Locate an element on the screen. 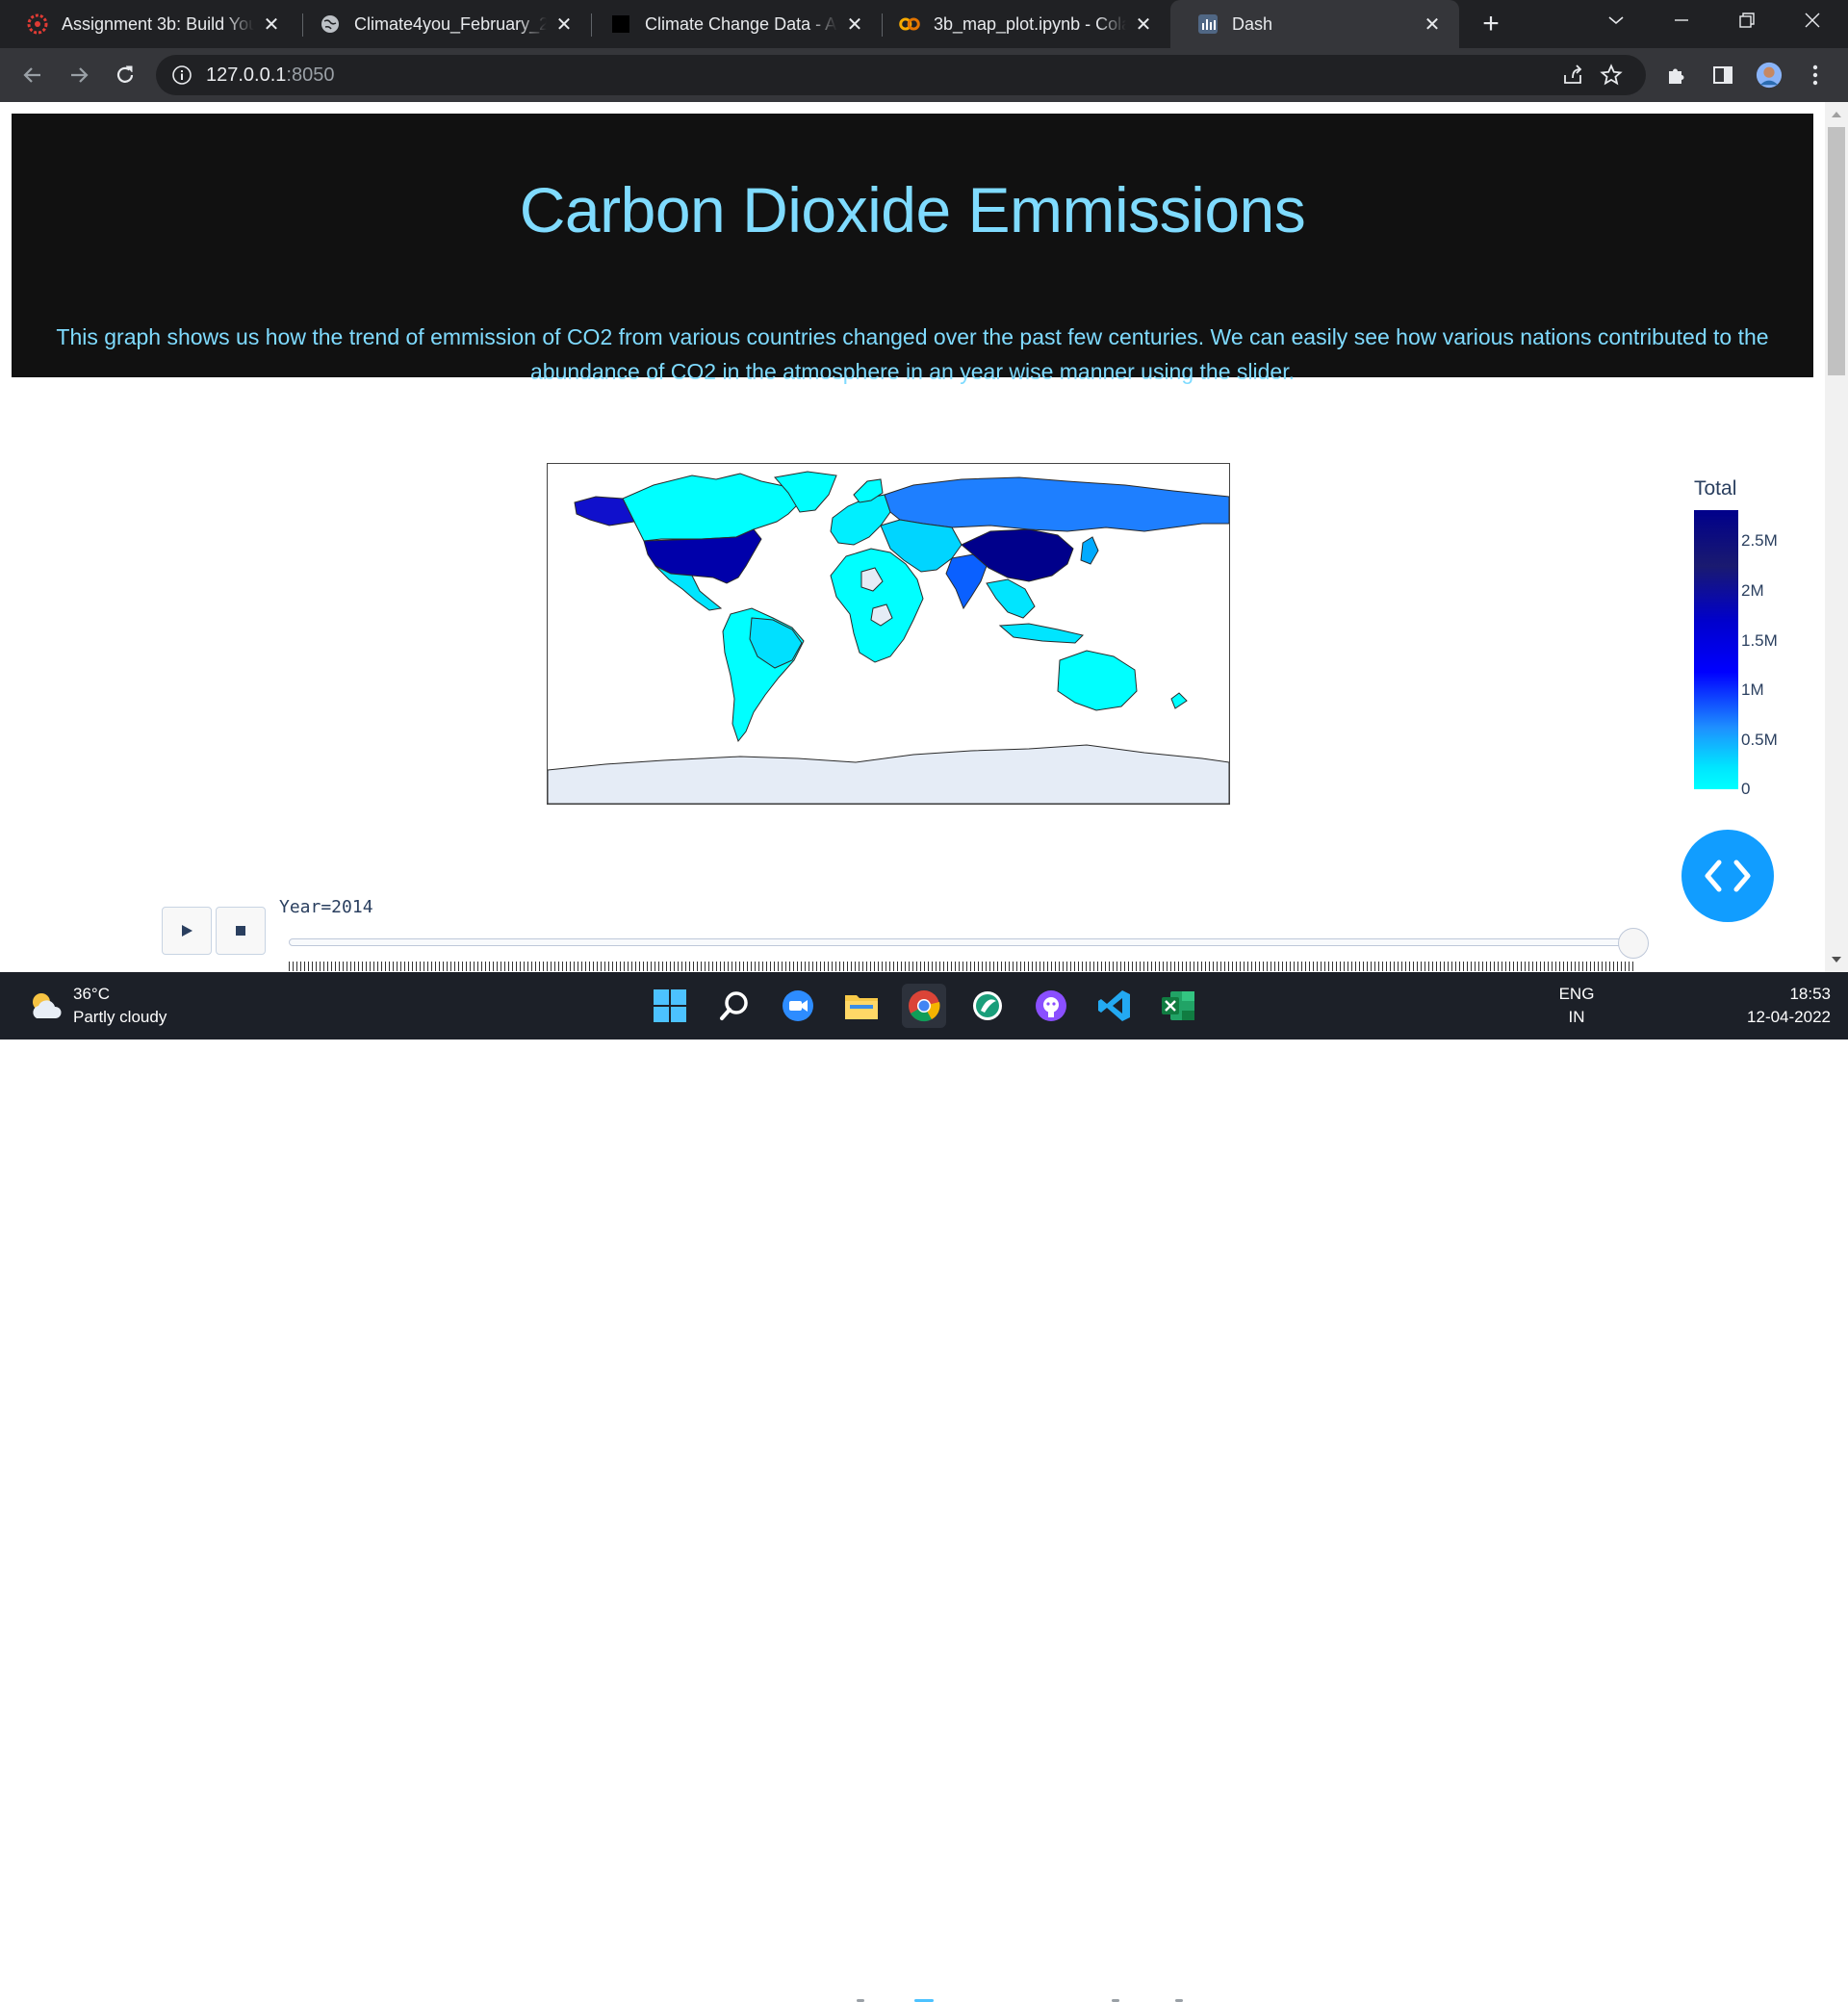 This screenshot has height=2002, width=1848. triangle-up-icon is located at coordinates (1836, 114).